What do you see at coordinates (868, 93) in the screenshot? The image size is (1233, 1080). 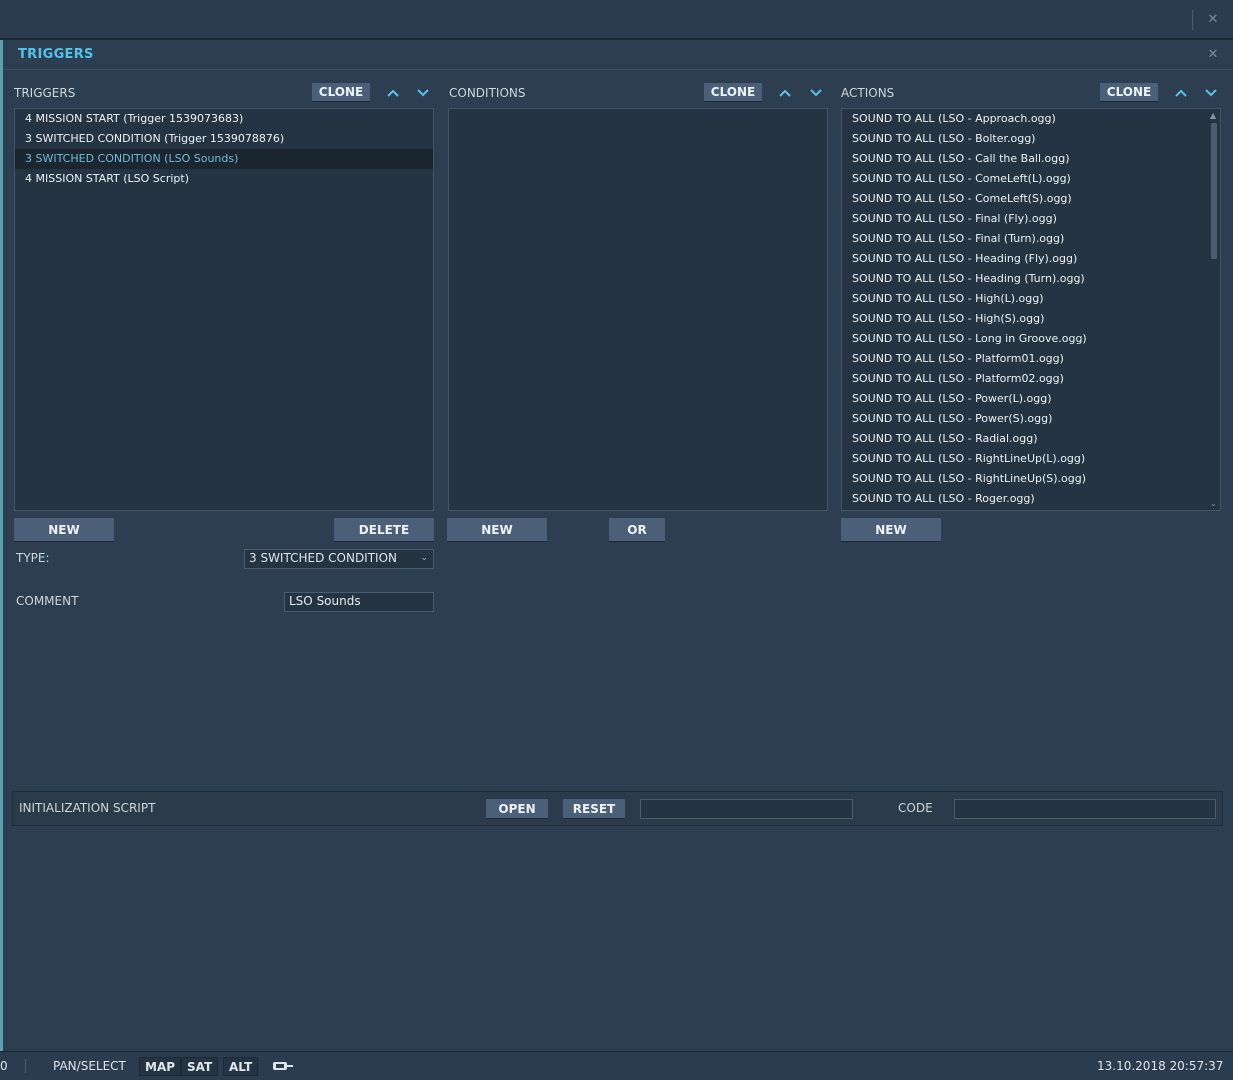 I see `actions-label: ACTIONS` at bounding box center [868, 93].